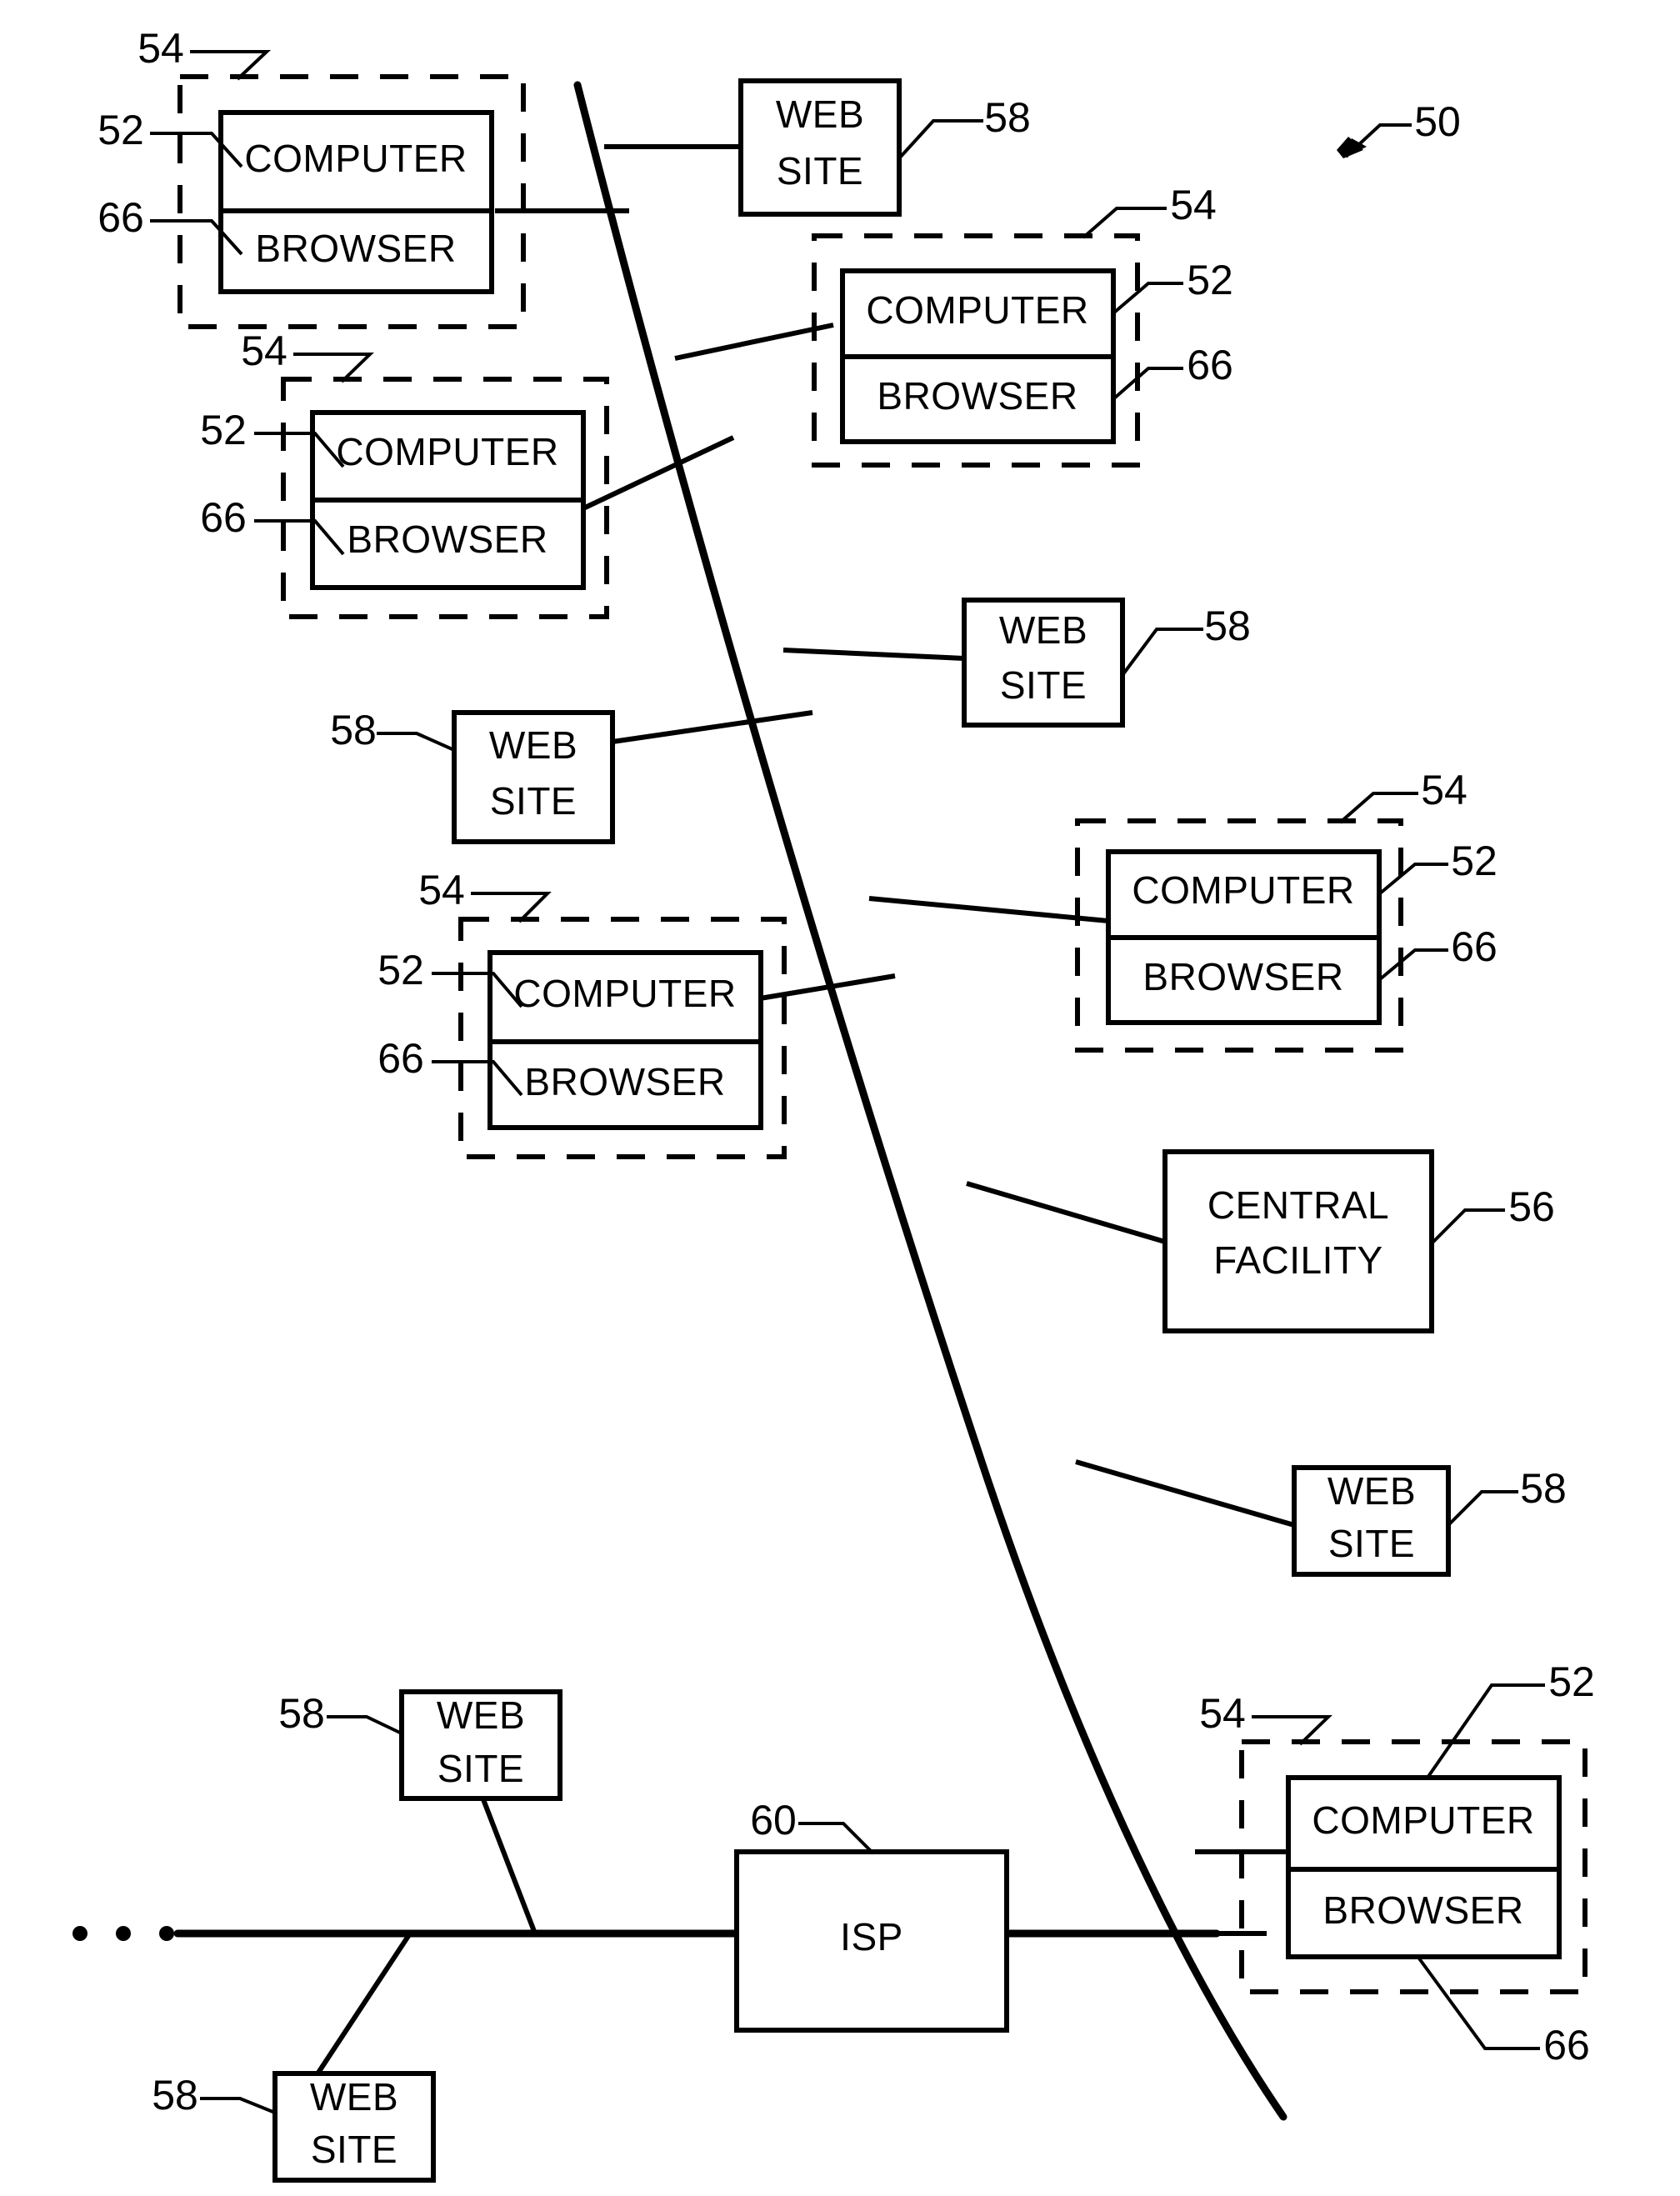  Describe the element at coordinates (238, 2105) in the screenshot. I see `web-site-6-ref-leader` at that location.